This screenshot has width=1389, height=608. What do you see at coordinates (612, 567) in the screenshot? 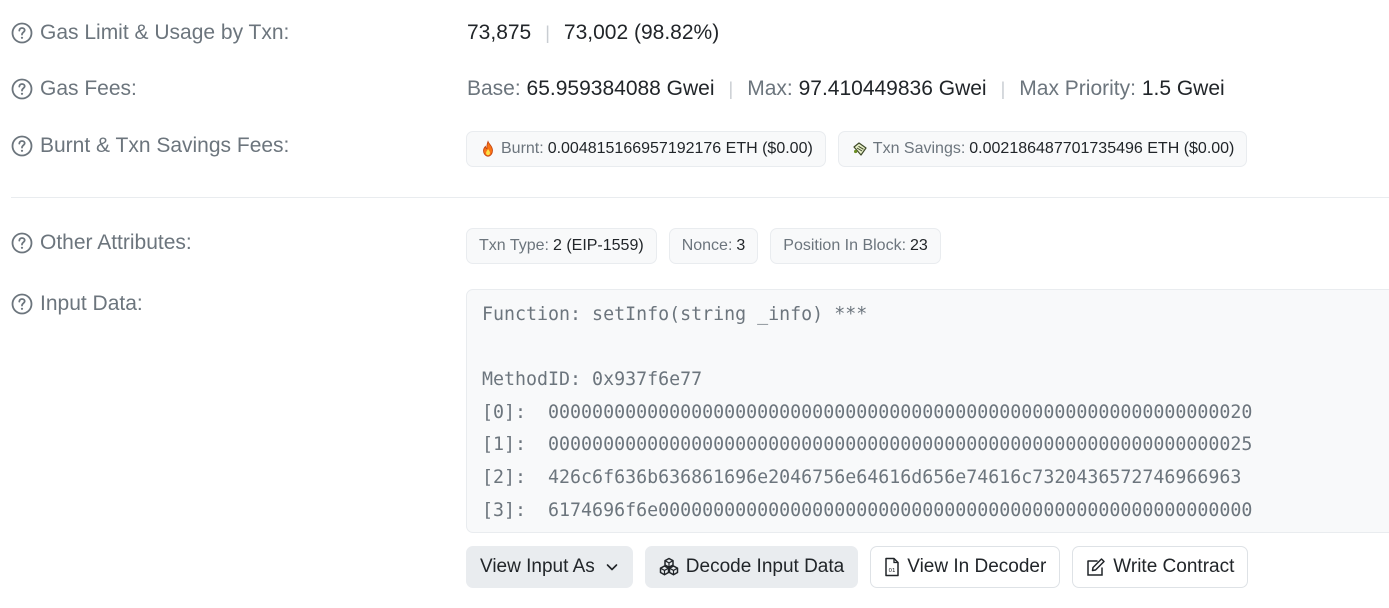
I see `chevron-down-icon` at bounding box center [612, 567].